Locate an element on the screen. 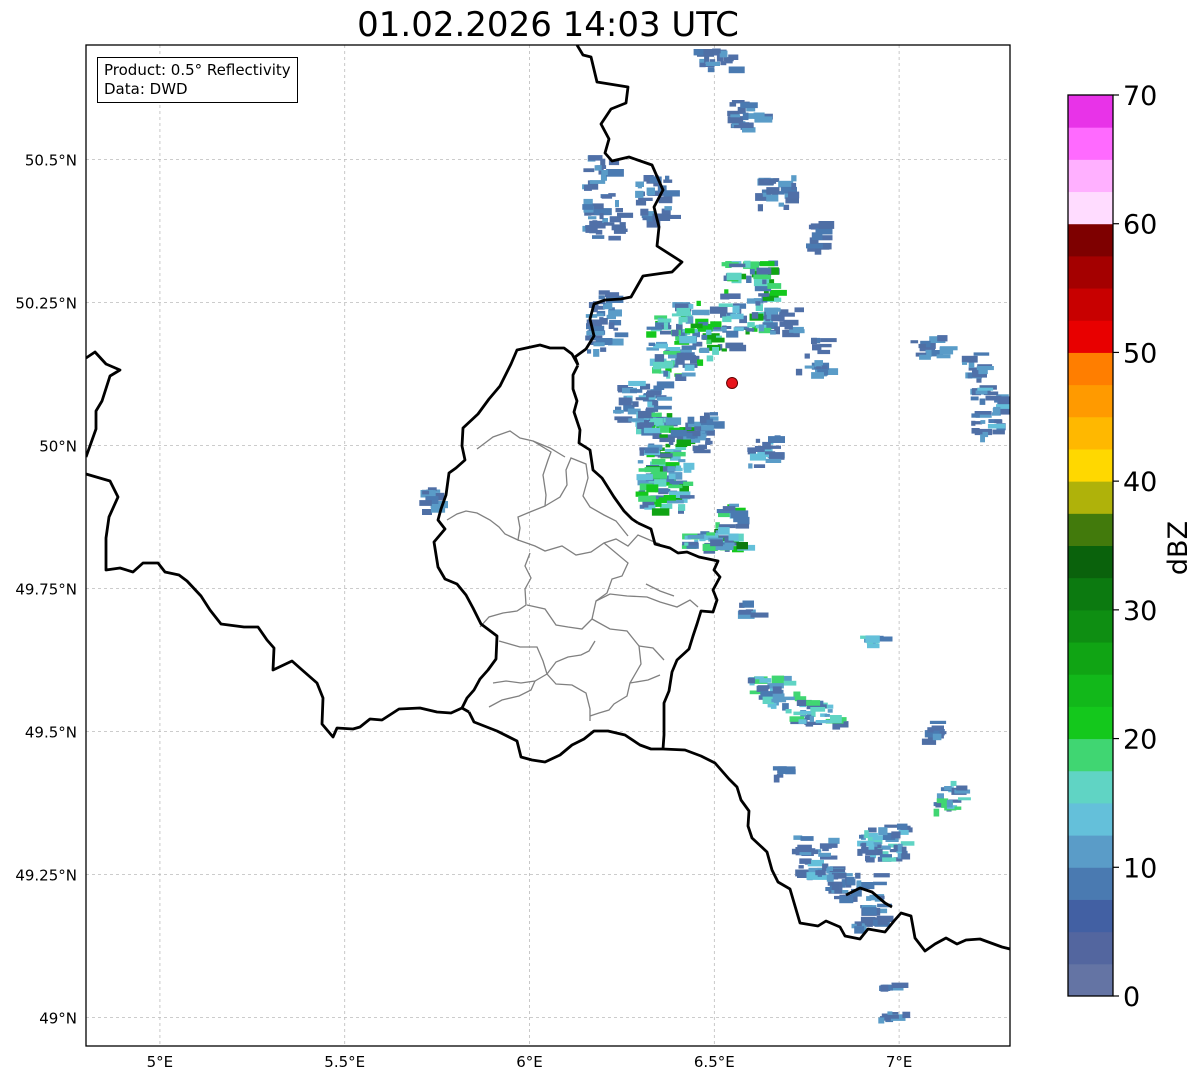 Image resolution: width=1202 pixels, height=1081 pixels. lat-tick-label: 50°N is located at coordinates (58, 446).